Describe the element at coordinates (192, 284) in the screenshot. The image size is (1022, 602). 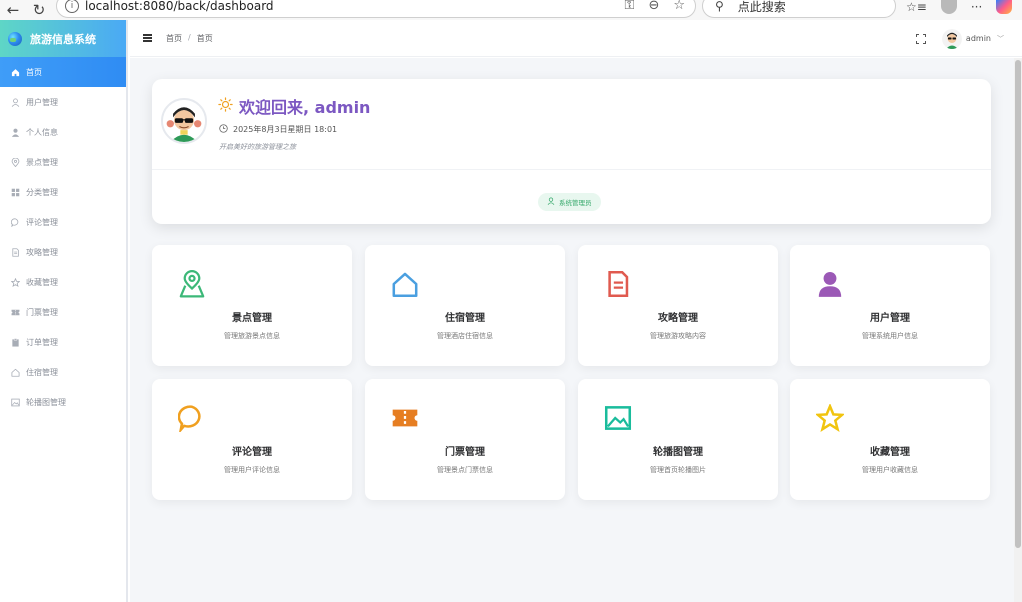
I see `map-pin-icon` at that location.